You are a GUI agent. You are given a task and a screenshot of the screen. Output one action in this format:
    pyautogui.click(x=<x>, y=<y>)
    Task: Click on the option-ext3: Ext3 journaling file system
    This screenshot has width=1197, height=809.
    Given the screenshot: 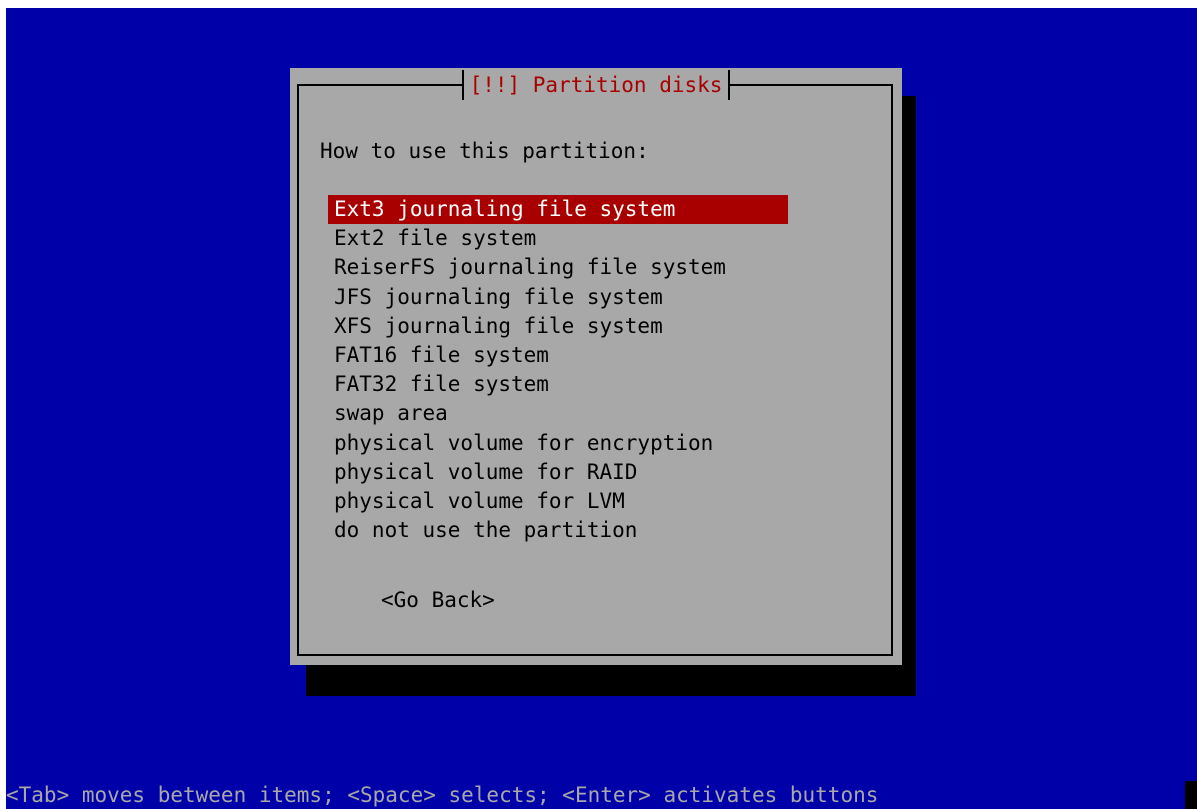 What is the action you would take?
    pyautogui.click(x=558, y=210)
    